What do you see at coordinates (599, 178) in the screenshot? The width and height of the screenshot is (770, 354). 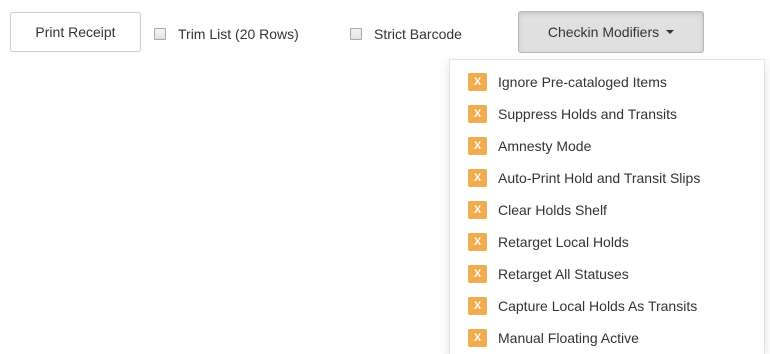 I see `modifier-menu-item-label: Auto-Print Hold and Transit Slips` at bounding box center [599, 178].